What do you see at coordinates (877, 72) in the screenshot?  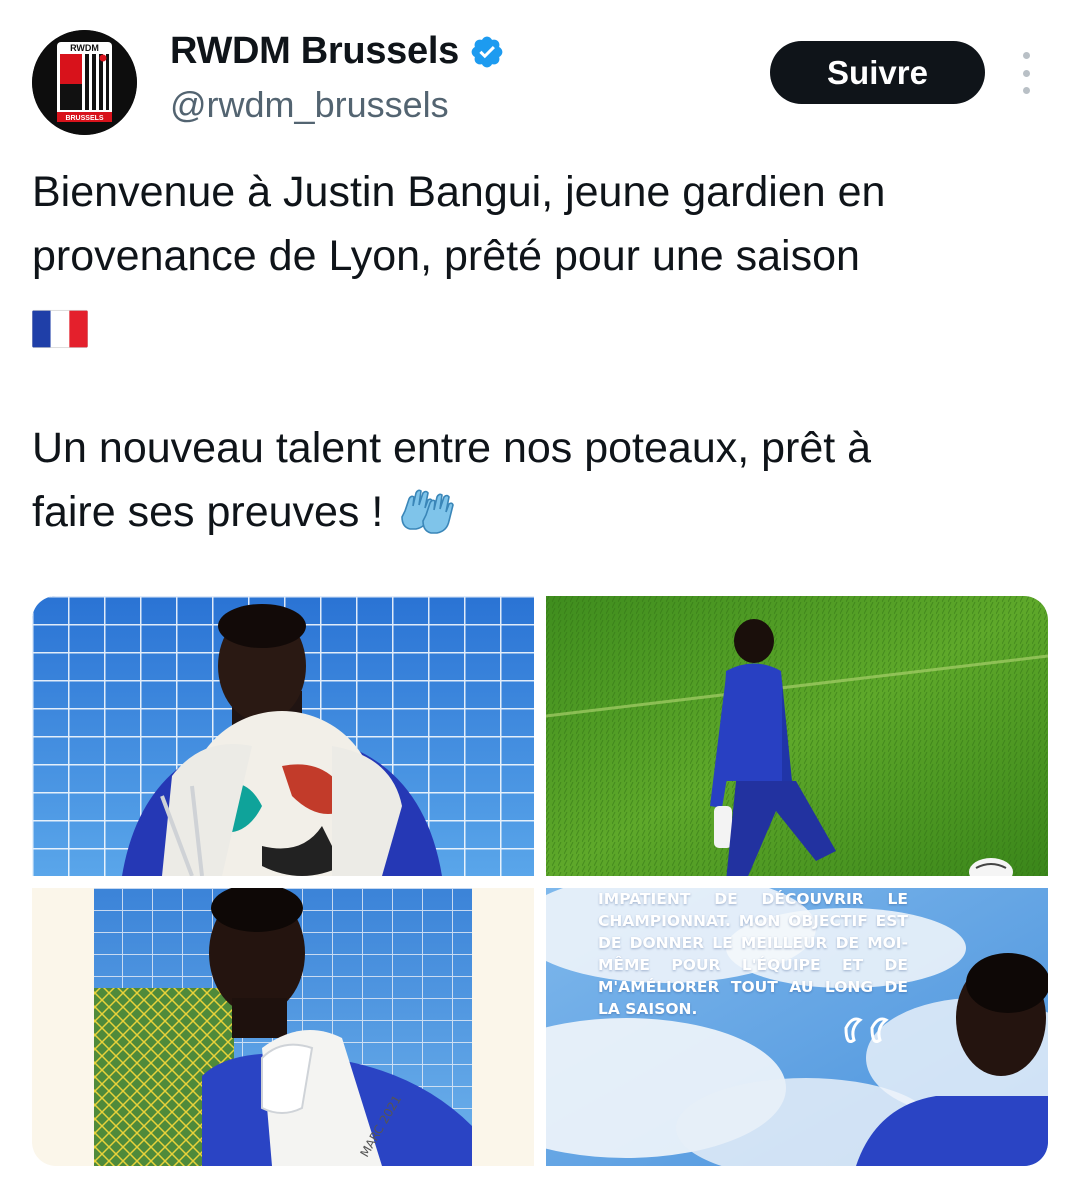 I see `follow-button: Suivre` at bounding box center [877, 72].